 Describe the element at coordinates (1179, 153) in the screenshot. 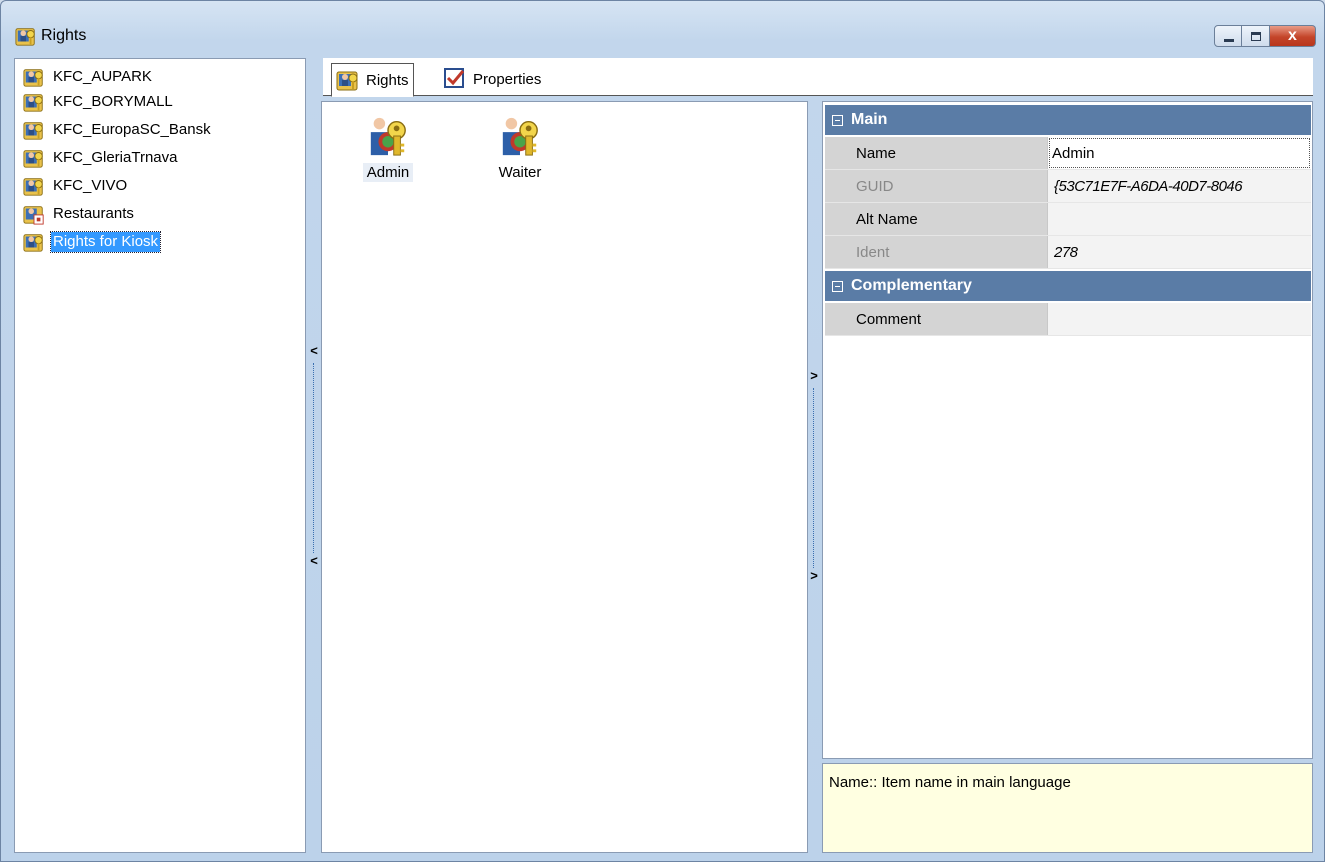

I see `property-value-input: Admin` at that location.